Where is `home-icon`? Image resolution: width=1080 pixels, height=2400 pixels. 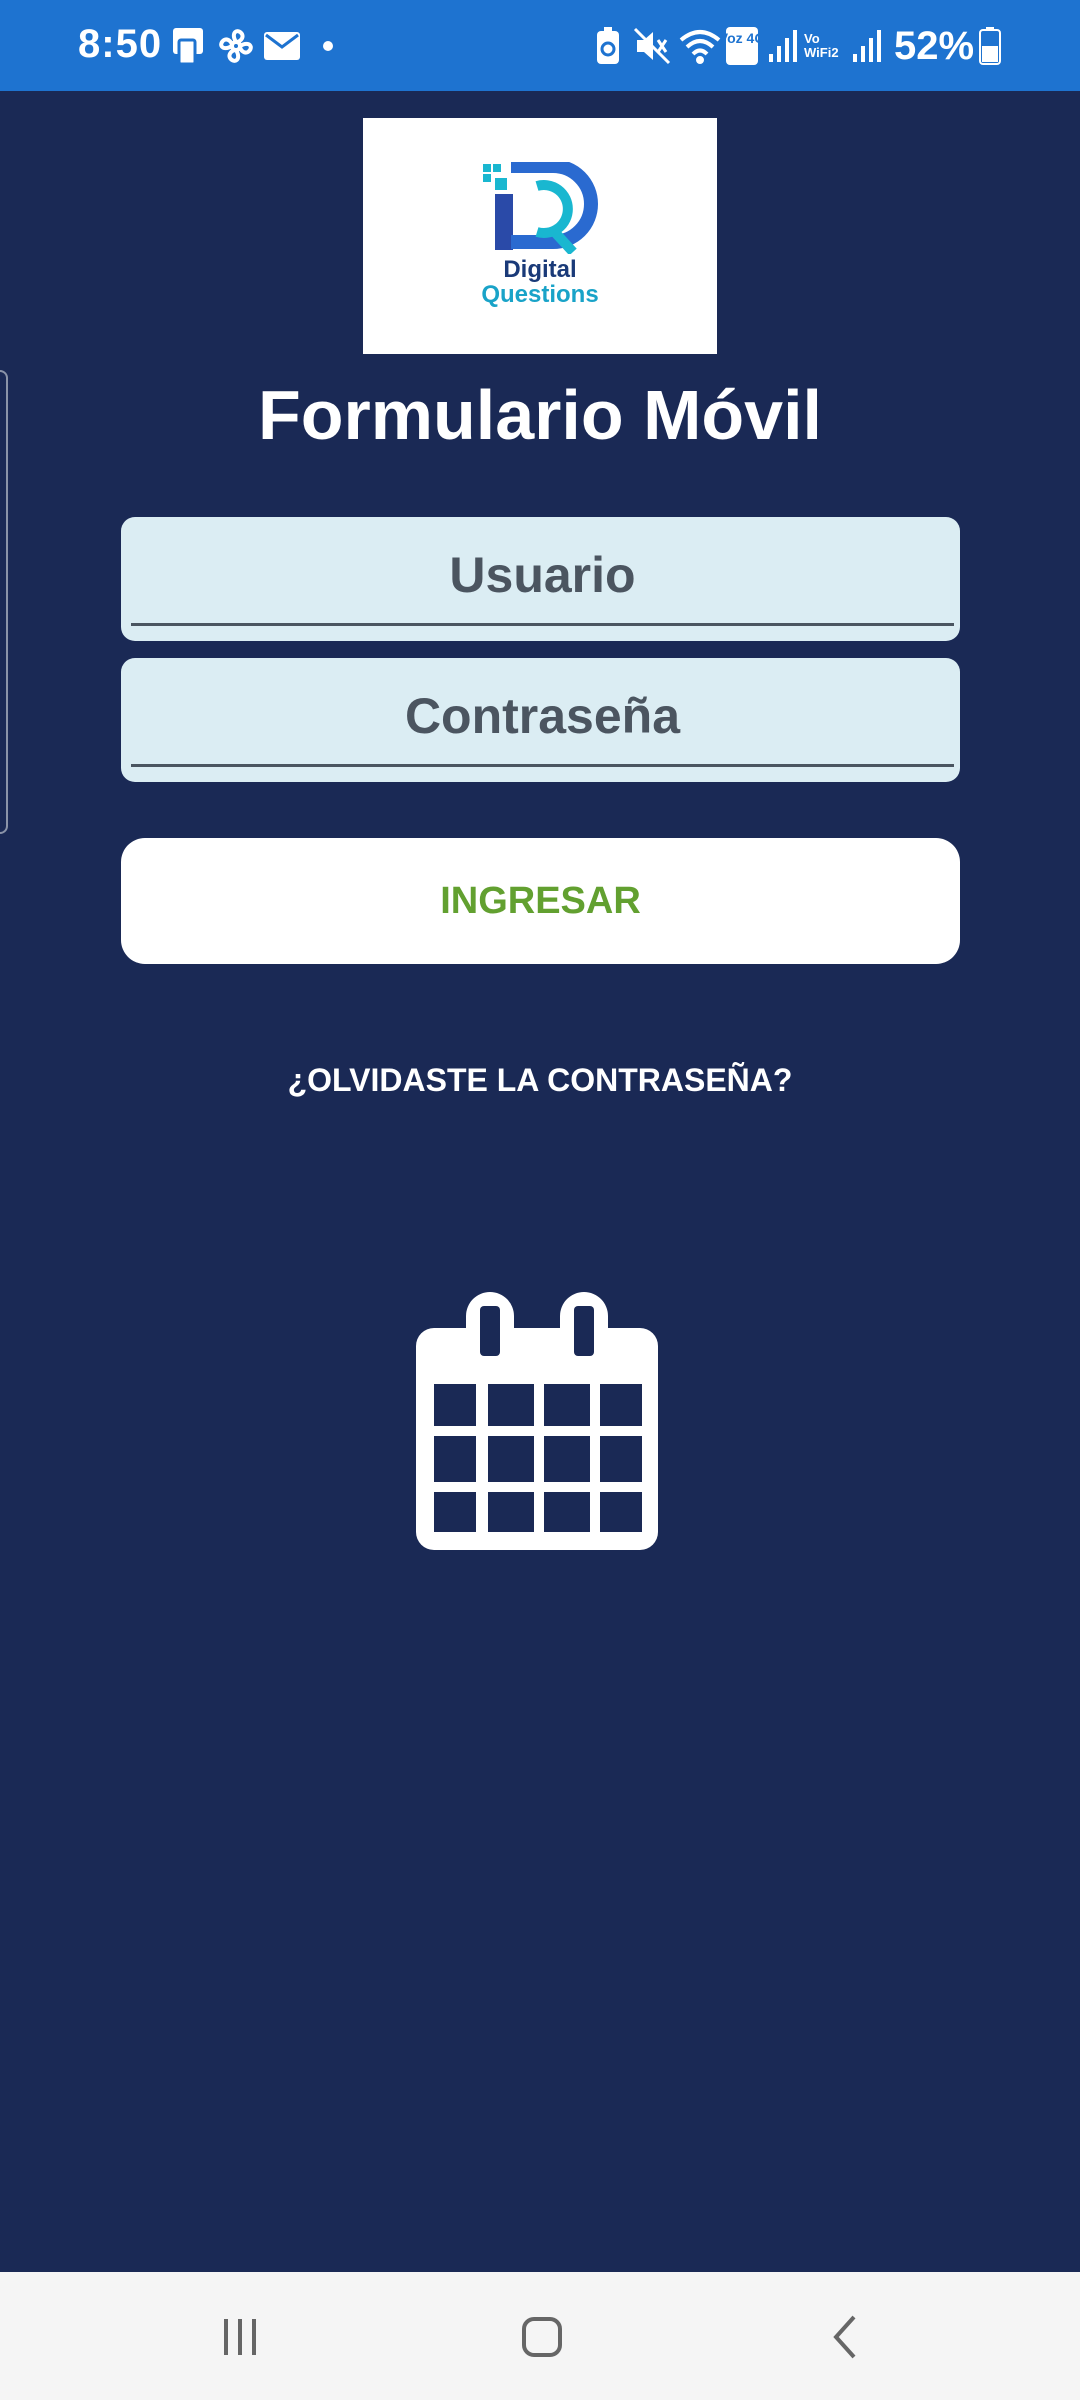 home-icon is located at coordinates (542, 2337).